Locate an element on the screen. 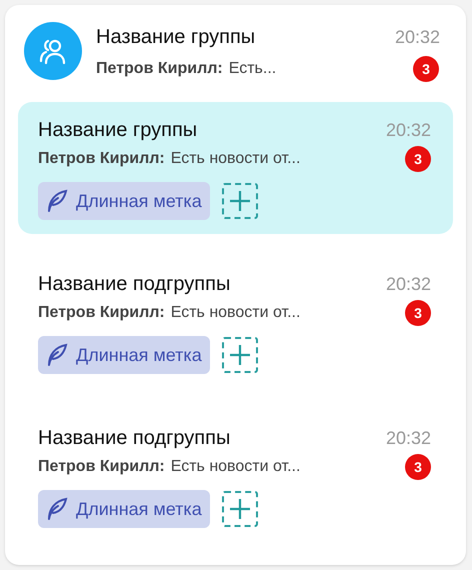 This screenshot has height=570, width=472. subgroup-title: Название группы is located at coordinates (118, 130).